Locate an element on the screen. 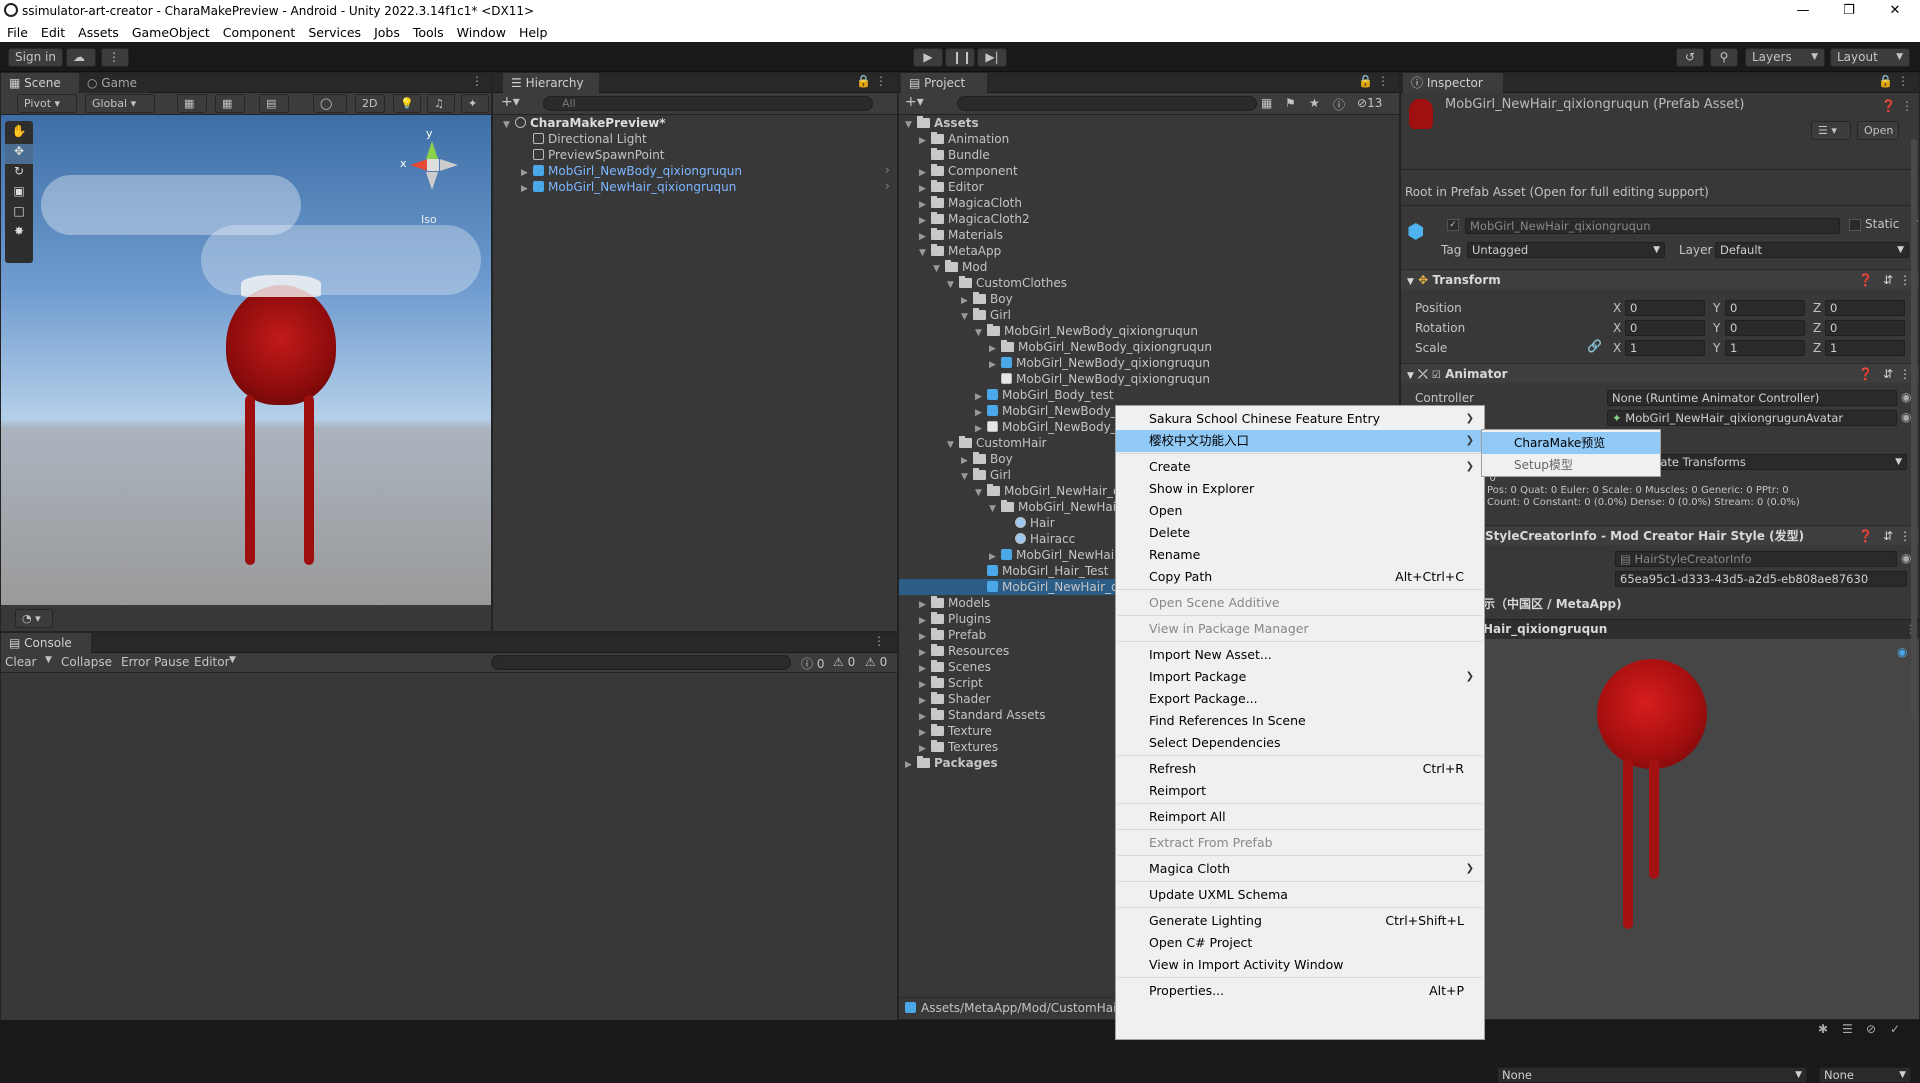  editor-dropdown: Editor is located at coordinates (212, 662).